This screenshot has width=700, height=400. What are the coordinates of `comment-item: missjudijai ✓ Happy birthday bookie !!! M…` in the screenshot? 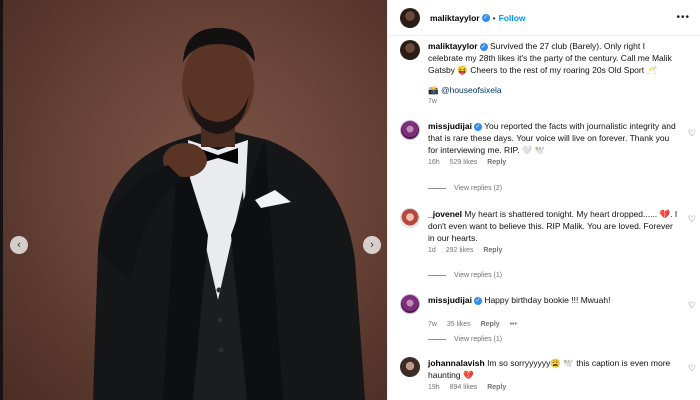 It's located at (544, 311).